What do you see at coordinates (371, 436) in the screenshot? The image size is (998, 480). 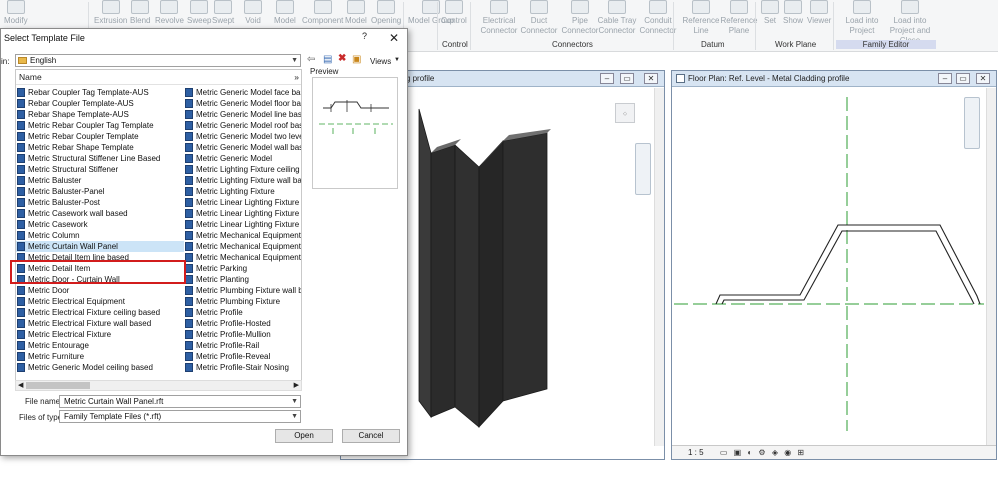 I see `cancel-button: Cancel` at bounding box center [371, 436].